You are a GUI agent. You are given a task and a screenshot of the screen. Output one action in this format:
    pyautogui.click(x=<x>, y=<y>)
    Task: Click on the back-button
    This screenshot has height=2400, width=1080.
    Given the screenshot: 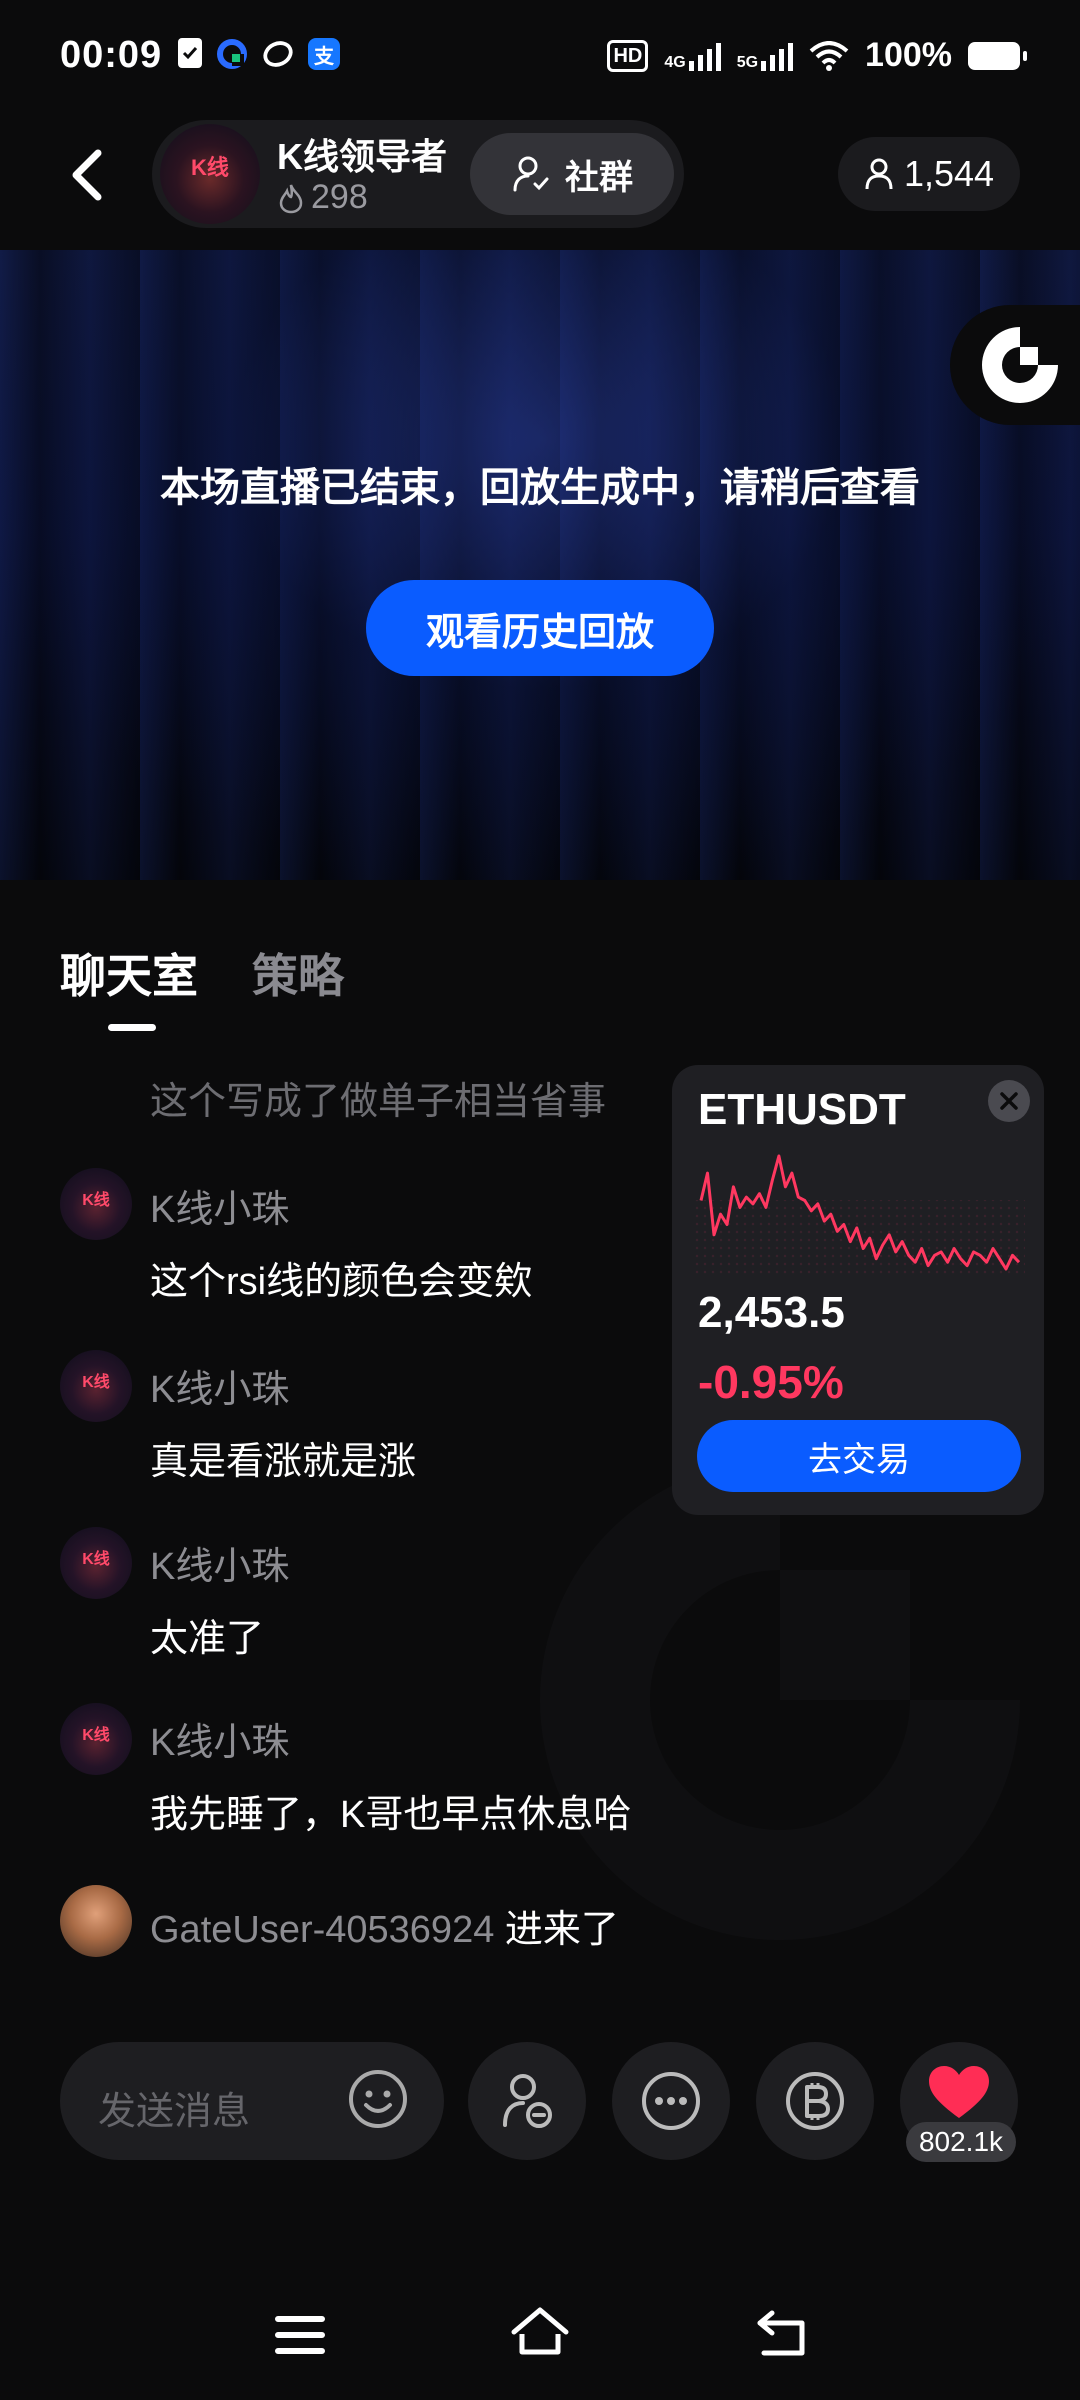 What is the action you would take?
    pyautogui.click(x=89, y=175)
    